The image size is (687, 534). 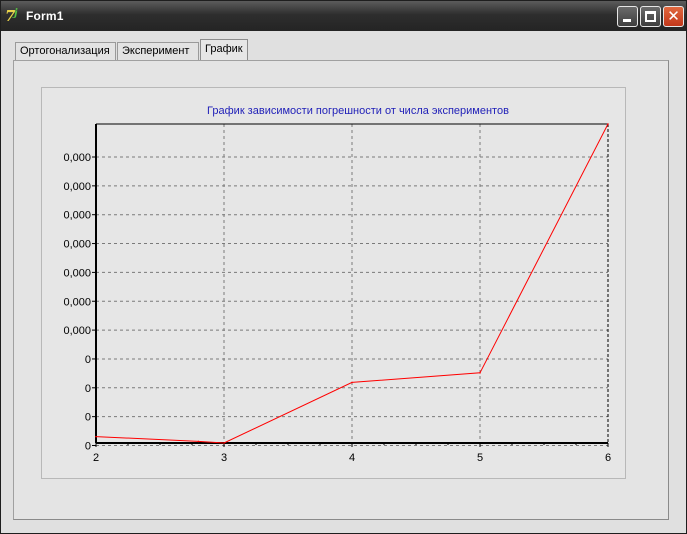 I want to click on app-icon: 7j, so click(x=14, y=16).